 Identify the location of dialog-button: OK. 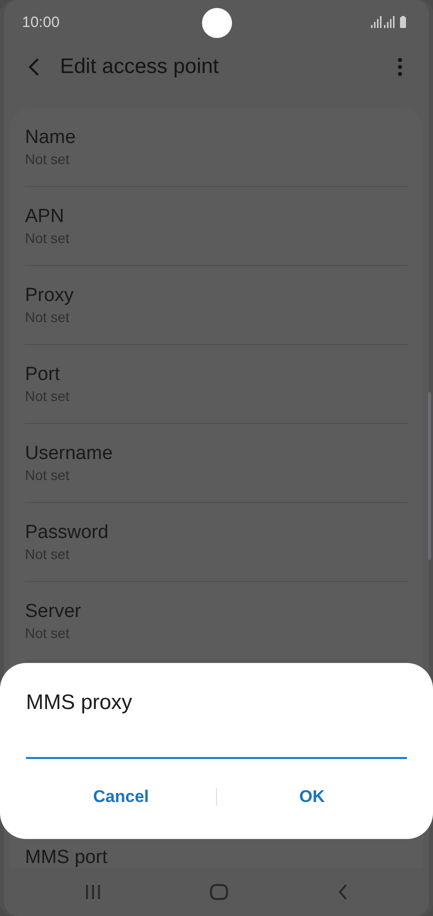
(312, 797).